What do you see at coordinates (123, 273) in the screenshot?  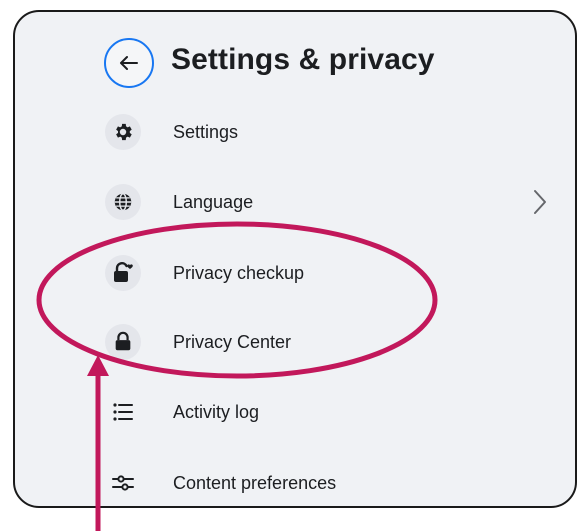 I see `lock-heart-icon` at bounding box center [123, 273].